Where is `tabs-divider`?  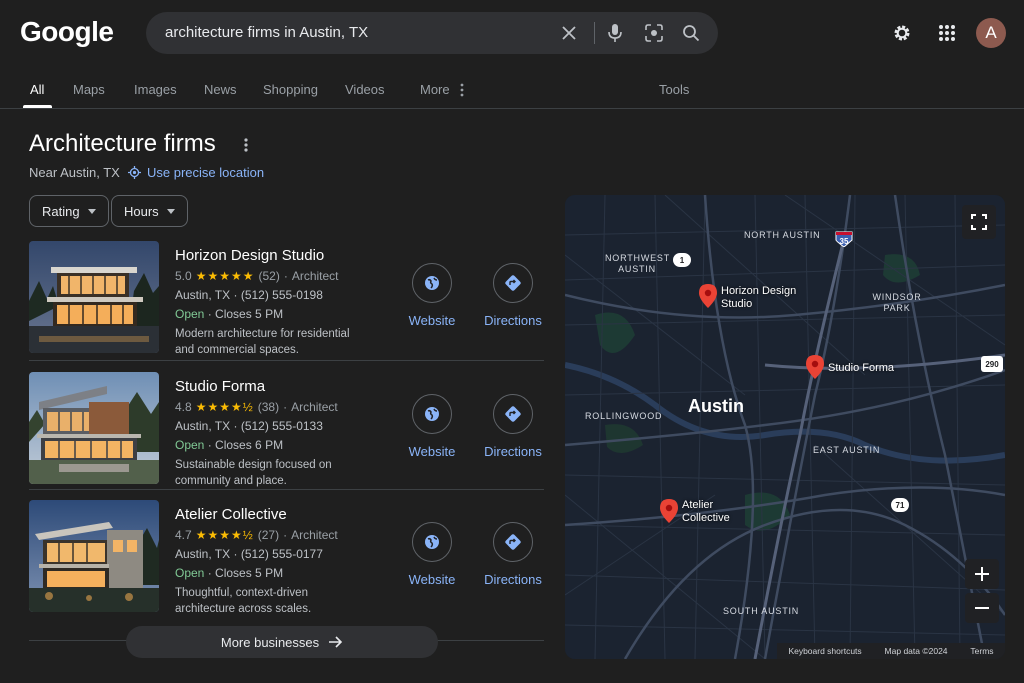 tabs-divider is located at coordinates (512, 108).